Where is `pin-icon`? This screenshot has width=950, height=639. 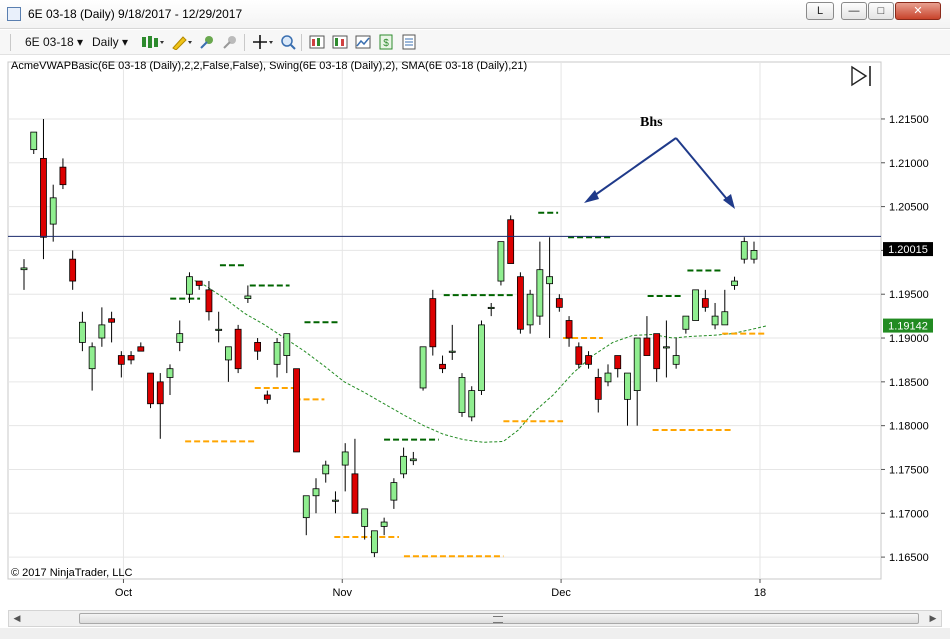
pin-icon is located at coordinates (207, 42).